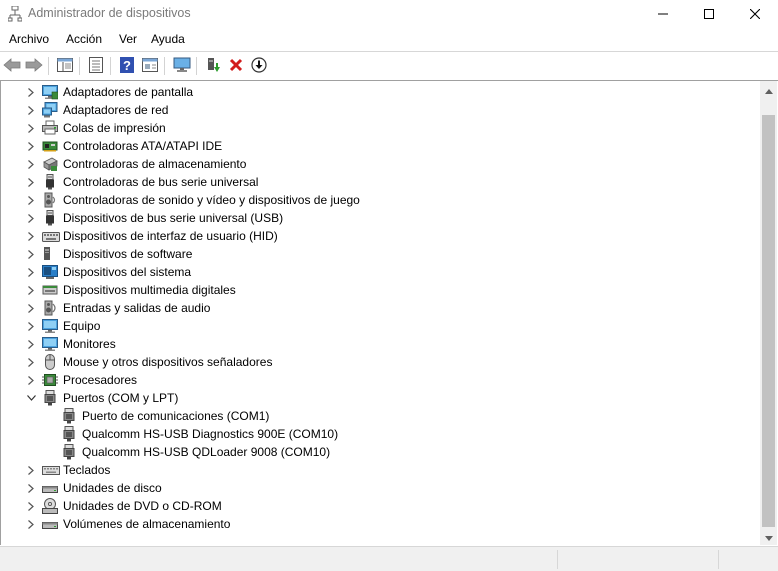 Image resolution: width=778 pixels, height=571 pixels. Describe the element at coordinates (381, 92) in the screenshot. I see `tree-category: Adaptadores de pantalla` at that location.